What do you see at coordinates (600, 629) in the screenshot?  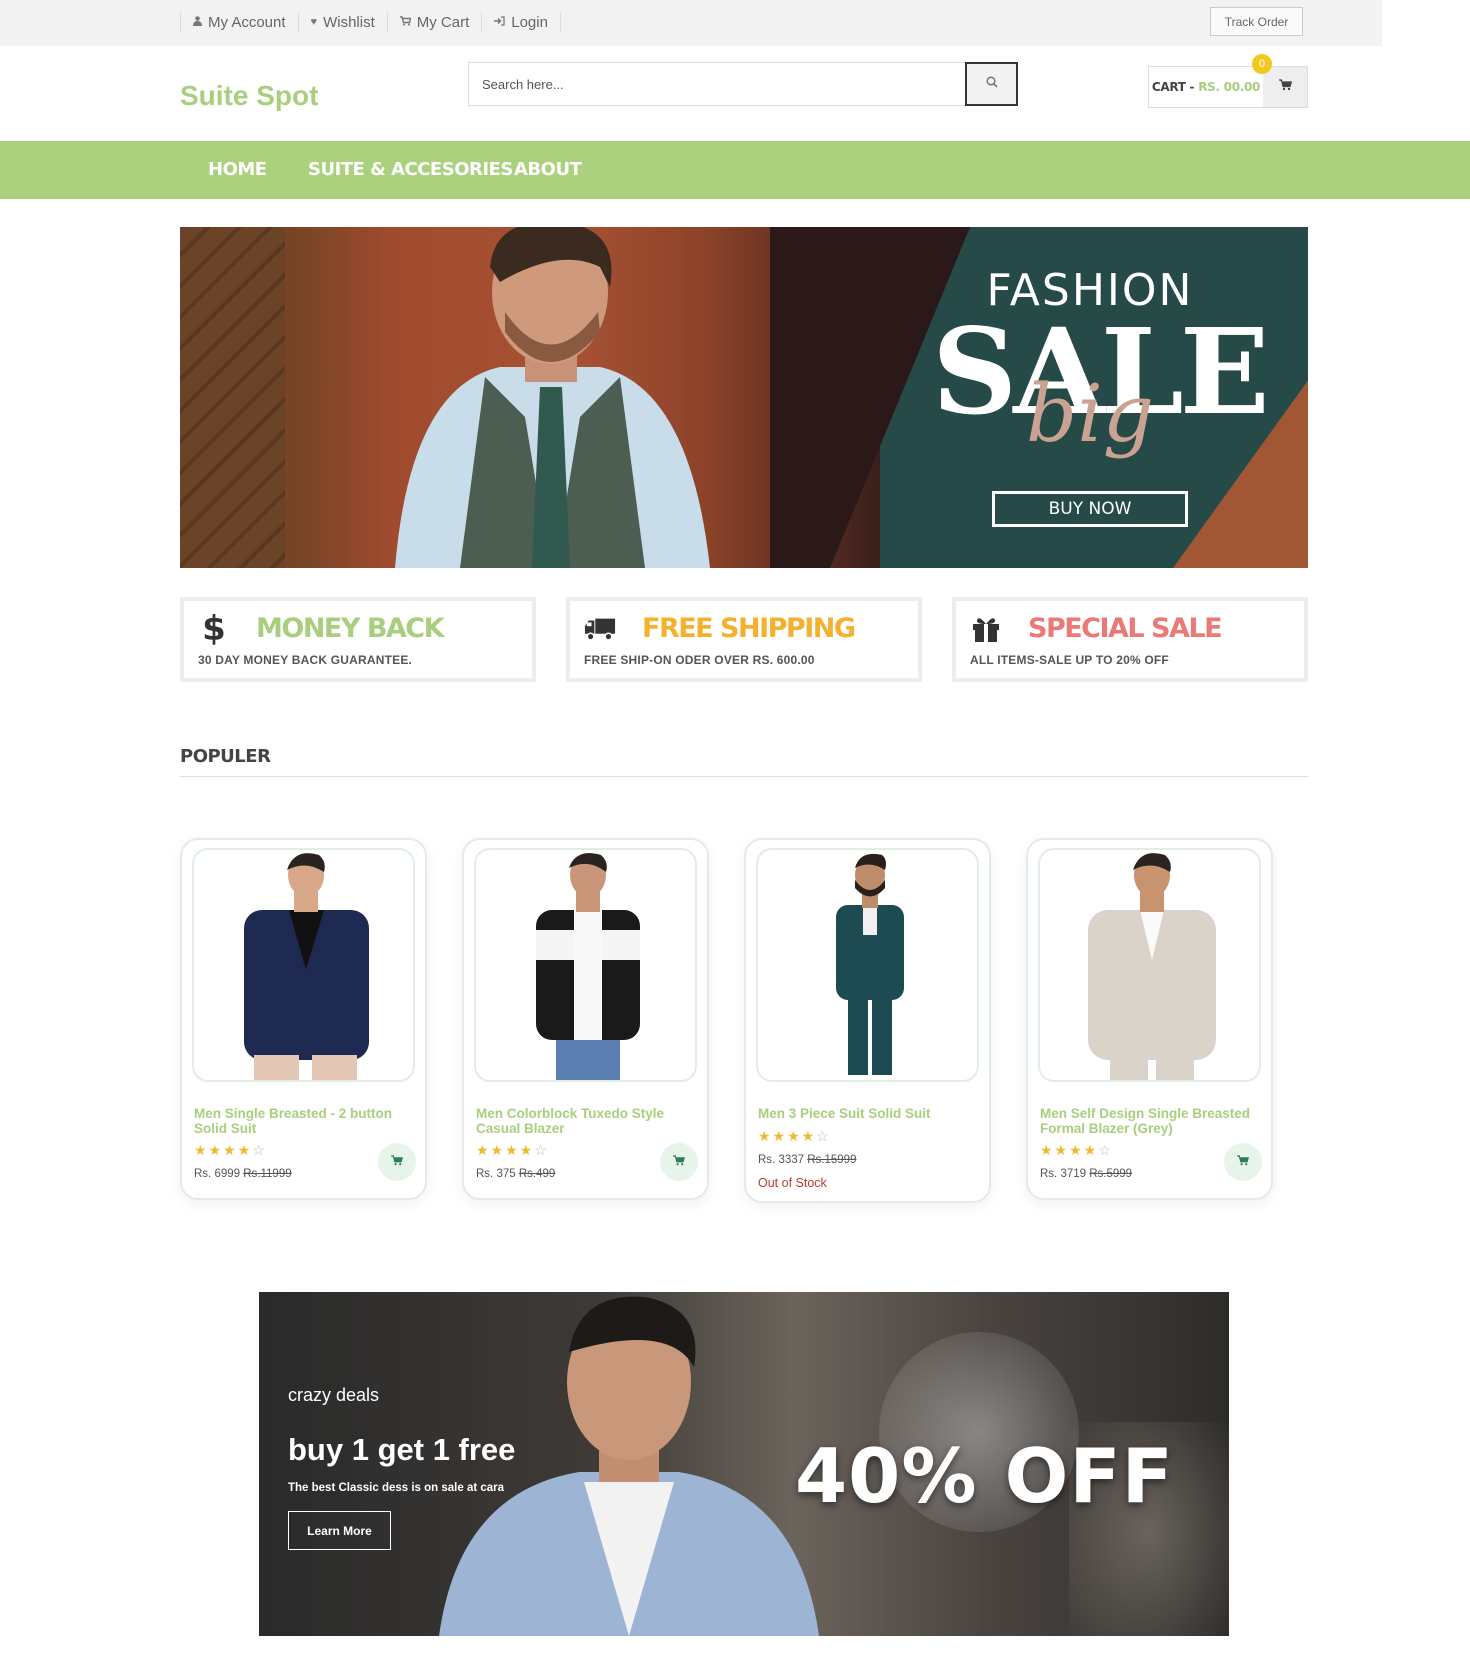 I see `truck-icon` at bounding box center [600, 629].